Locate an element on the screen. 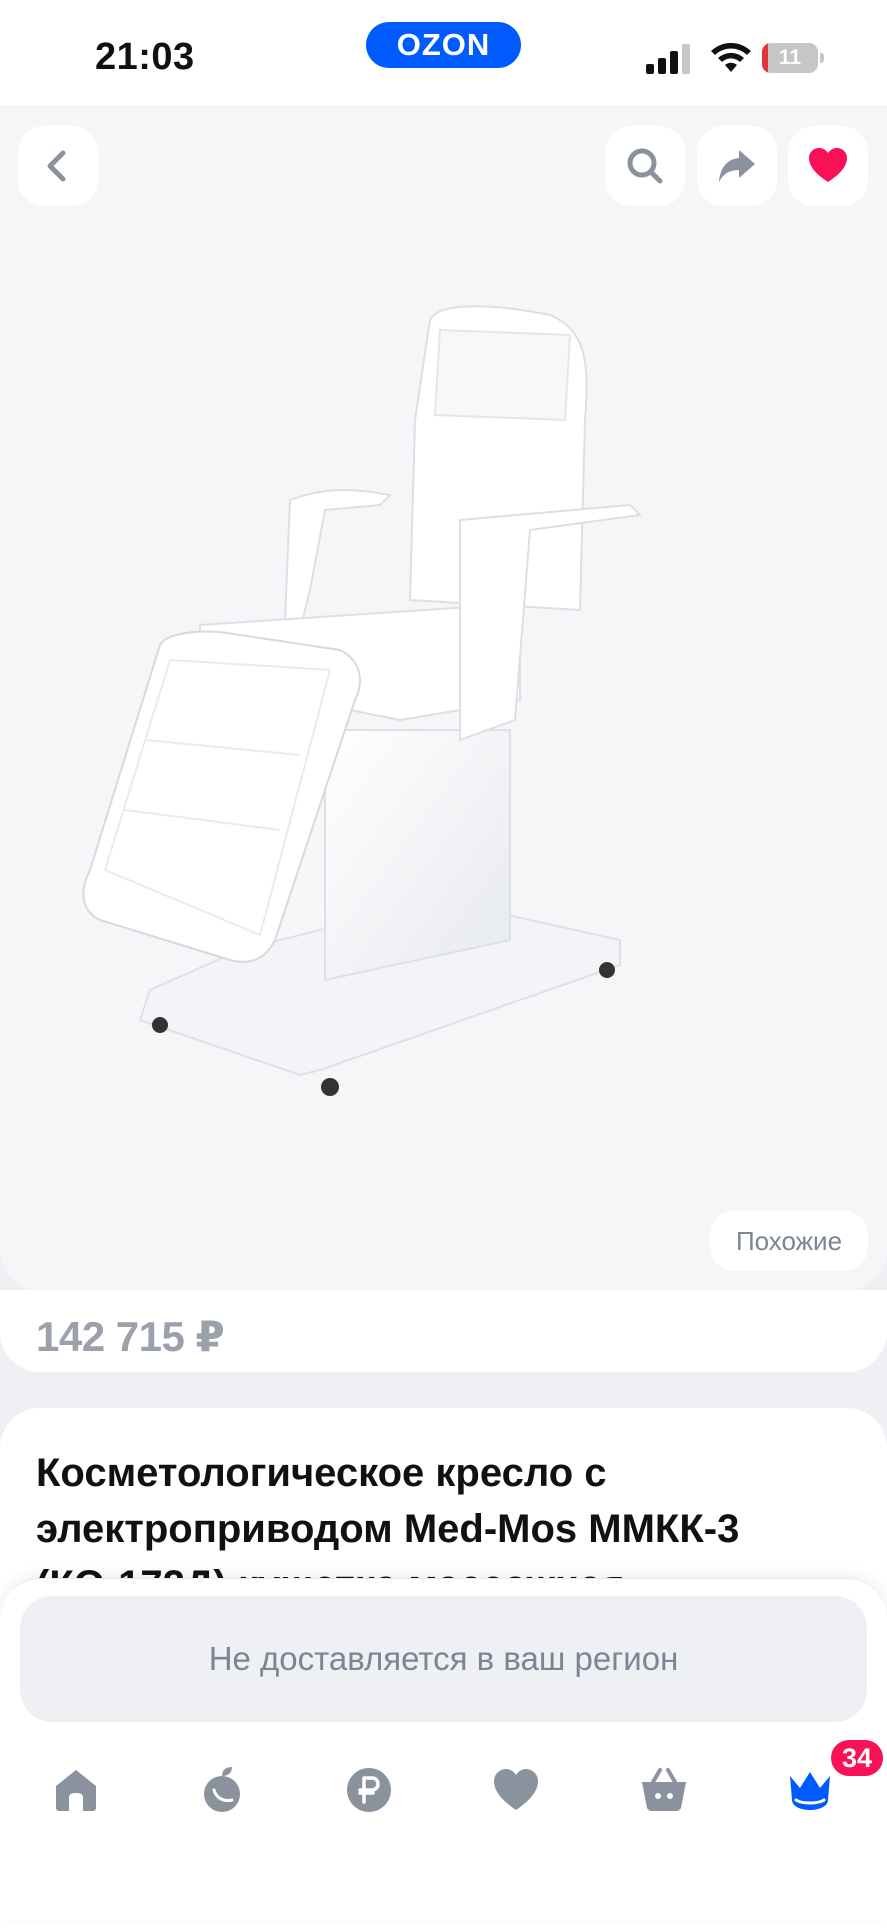 The image size is (887, 1928). nav-fresh is located at coordinates (222, 1790).